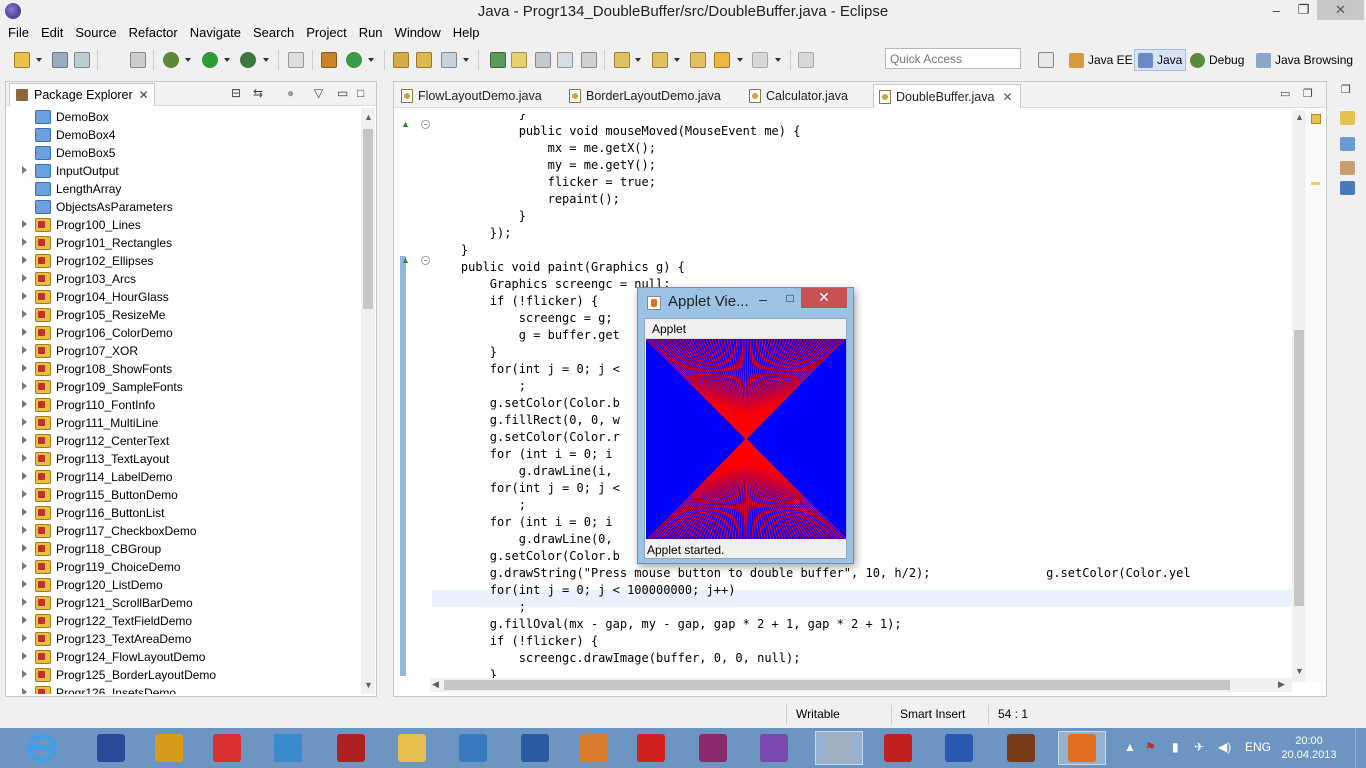 The height and width of the screenshot is (768, 1366). What do you see at coordinates (227, 748) in the screenshot?
I see `yandex-icon` at bounding box center [227, 748].